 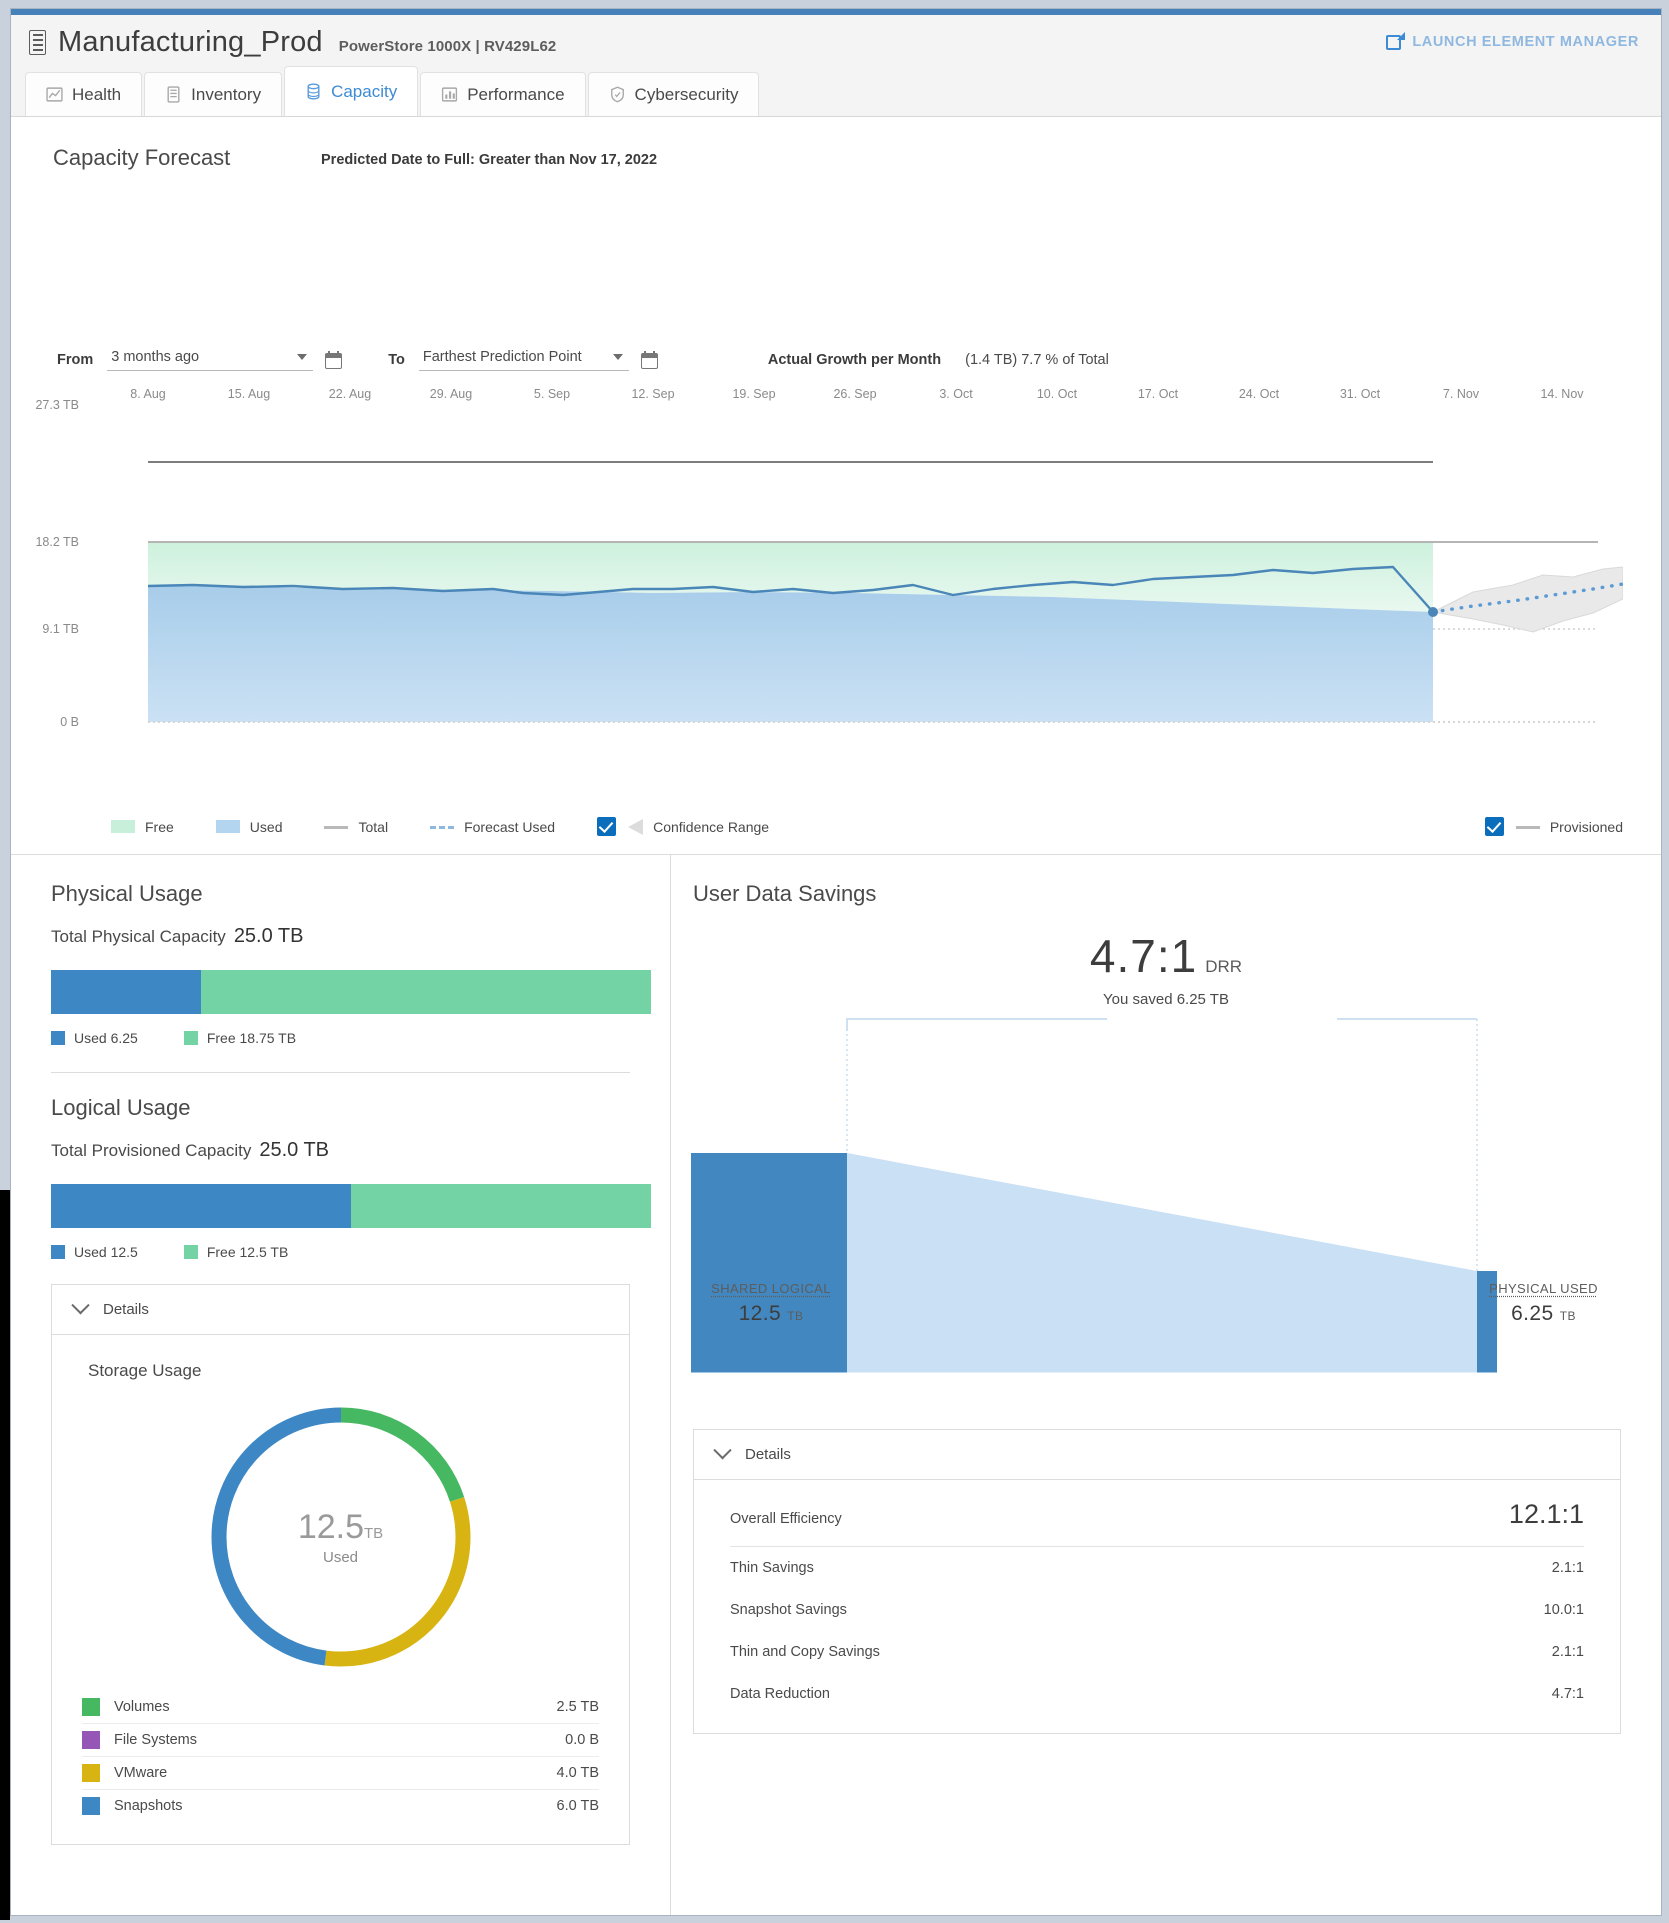 I want to click on tab-inventory: Inventory, so click(x=213, y=94).